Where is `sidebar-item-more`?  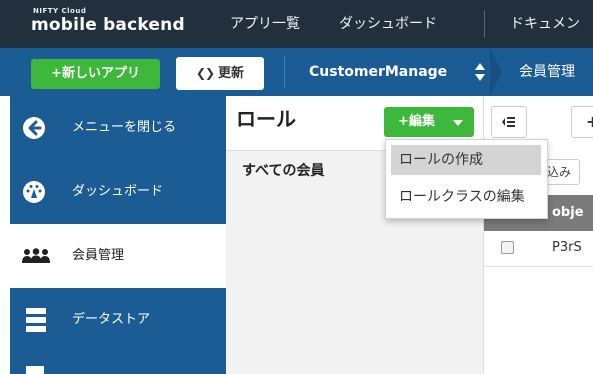
sidebar-item-more is located at coordinates (118, 363).